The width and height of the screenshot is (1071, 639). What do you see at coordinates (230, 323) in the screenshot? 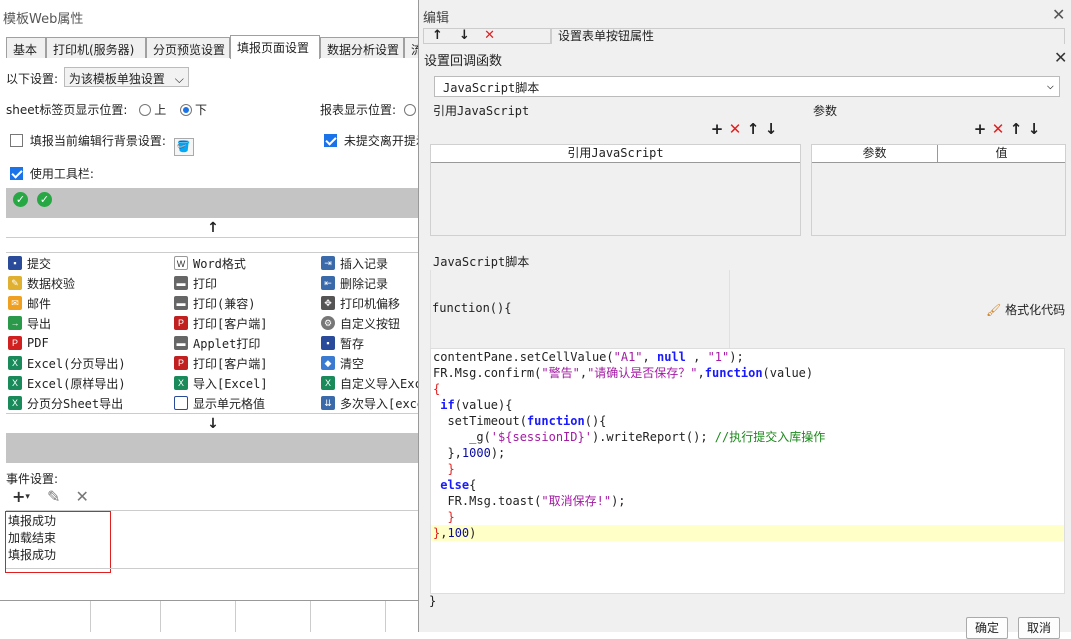
I see `btn-label: 打印[客户端]` at bounding box center [230, 323].